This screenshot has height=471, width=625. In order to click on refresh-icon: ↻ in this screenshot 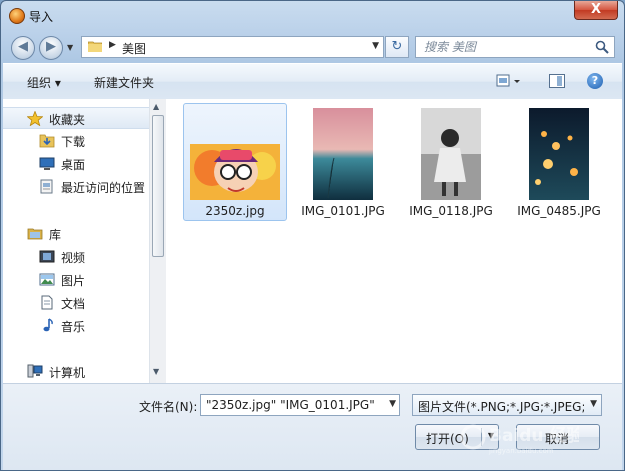, I will do `click(397, 46)`.